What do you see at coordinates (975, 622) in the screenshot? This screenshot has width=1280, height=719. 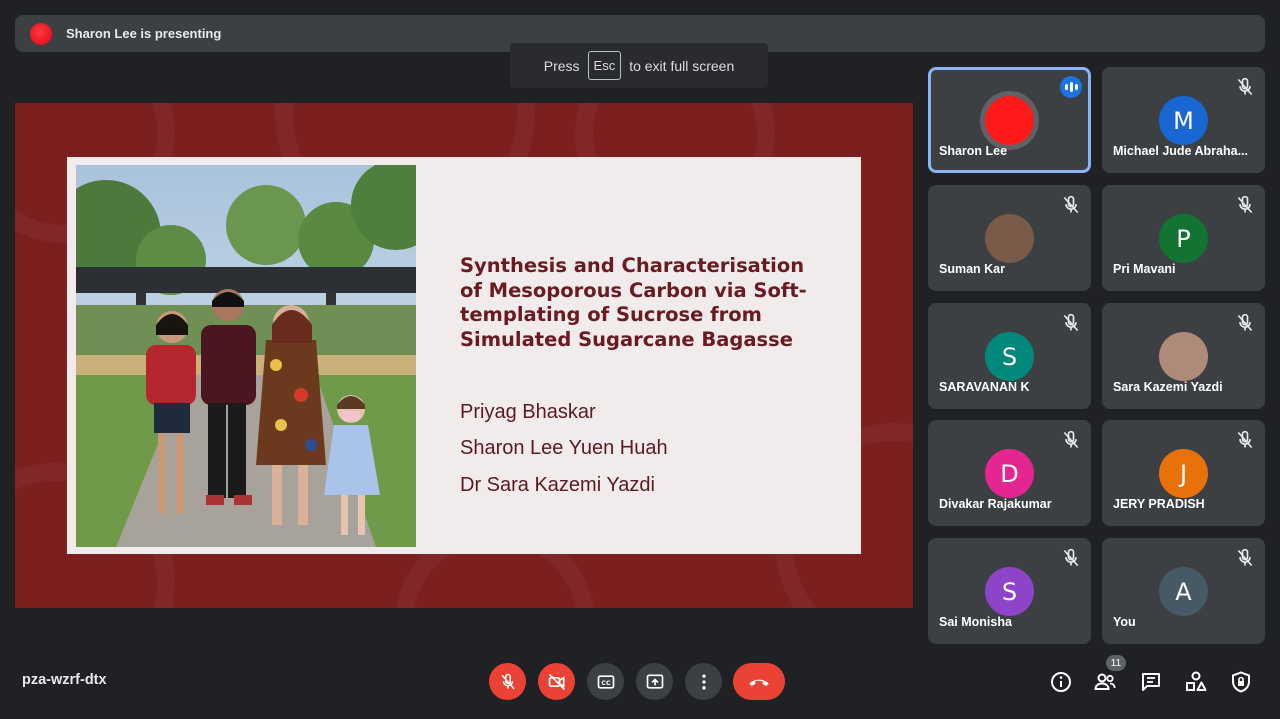 I see `participant-name: Sai Monisha` at bounding box center [975, 622].